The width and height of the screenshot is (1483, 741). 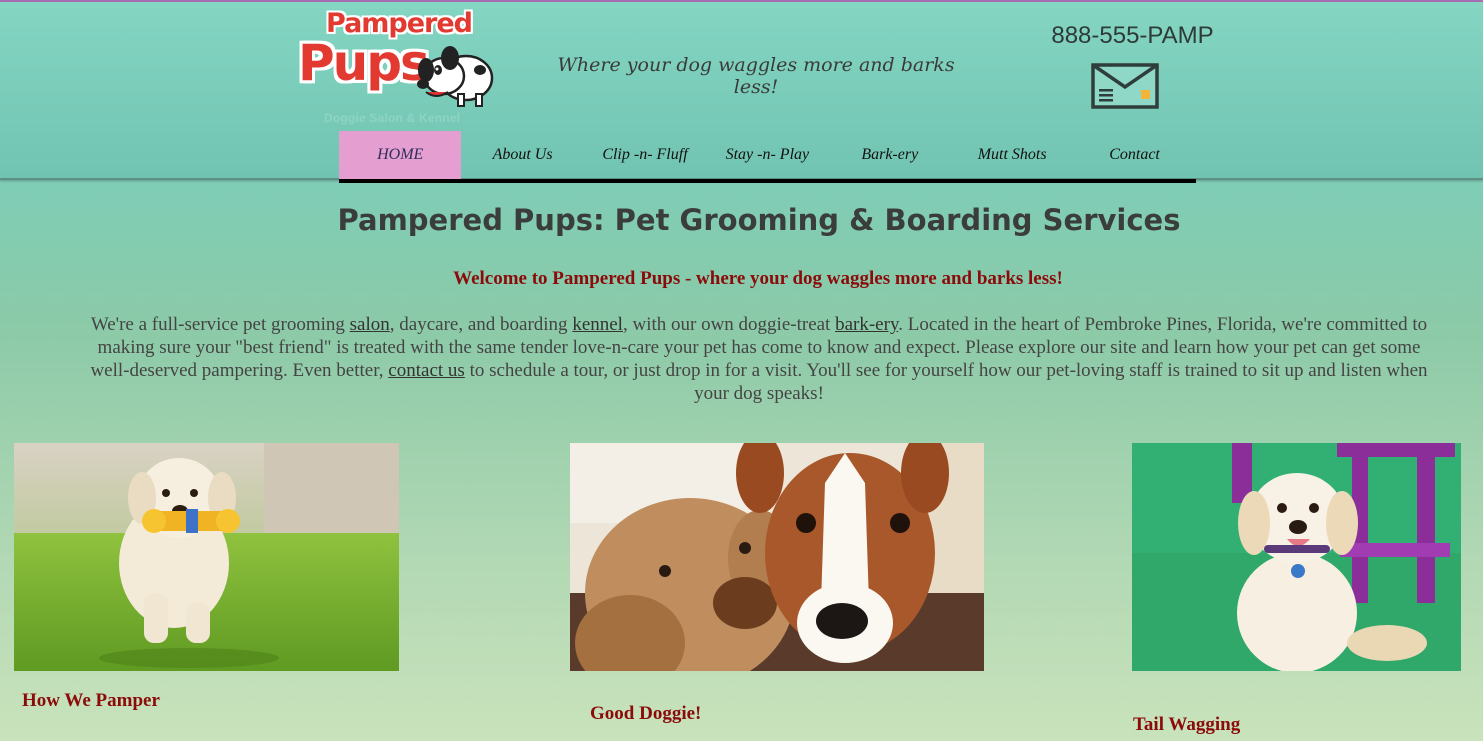 What do you see at coordinates (1187, 724) in the screenshot?
I see `card-title-tail-wagging: Tail Wagging` at bounding box center [1187, 724].